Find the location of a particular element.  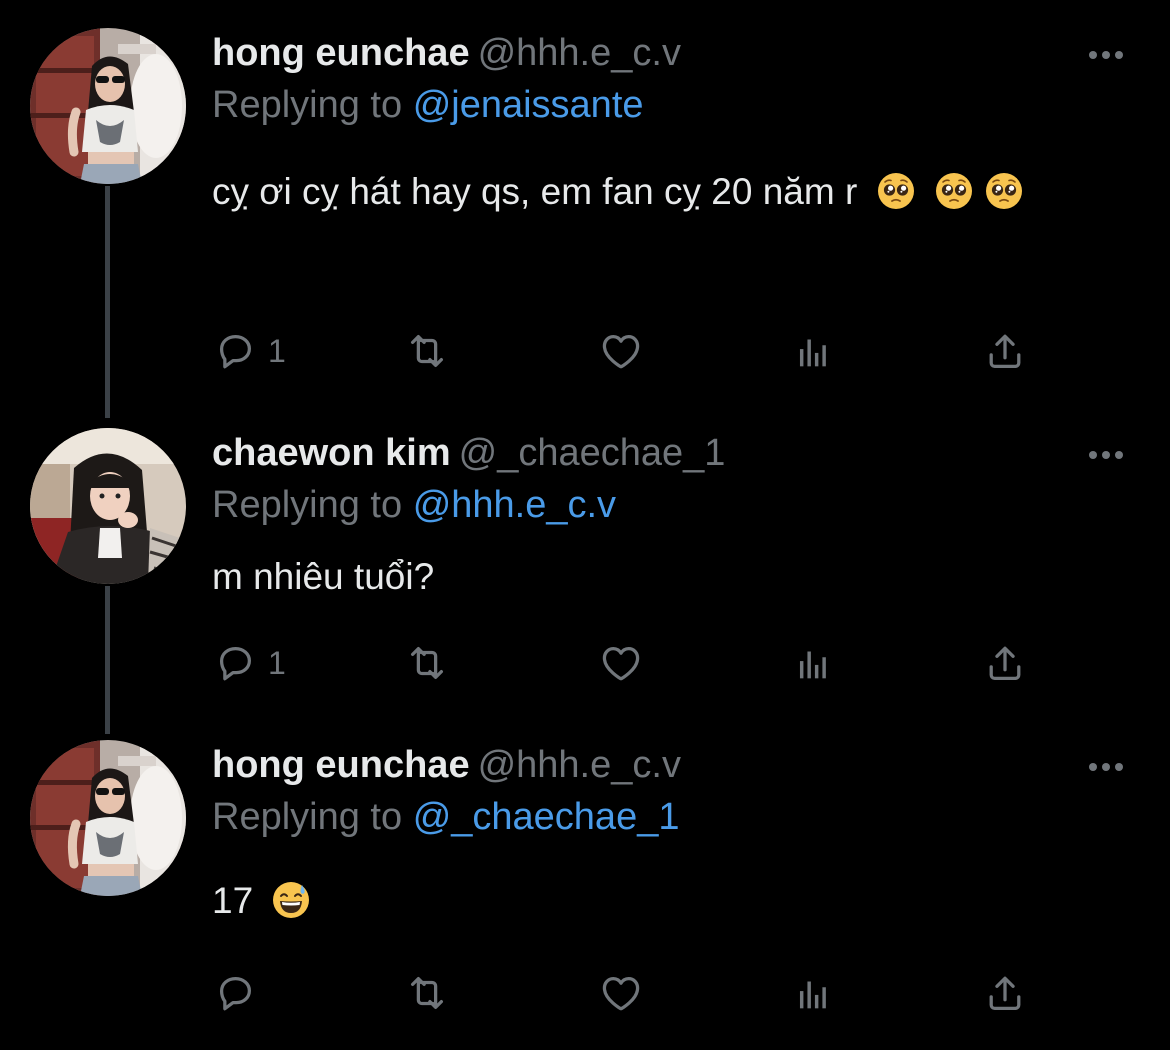

tweet-text-content: cỵ ơi cỵ hát hay qs, em fan cỵ 20 năm r is located at coordinates (535, 191).